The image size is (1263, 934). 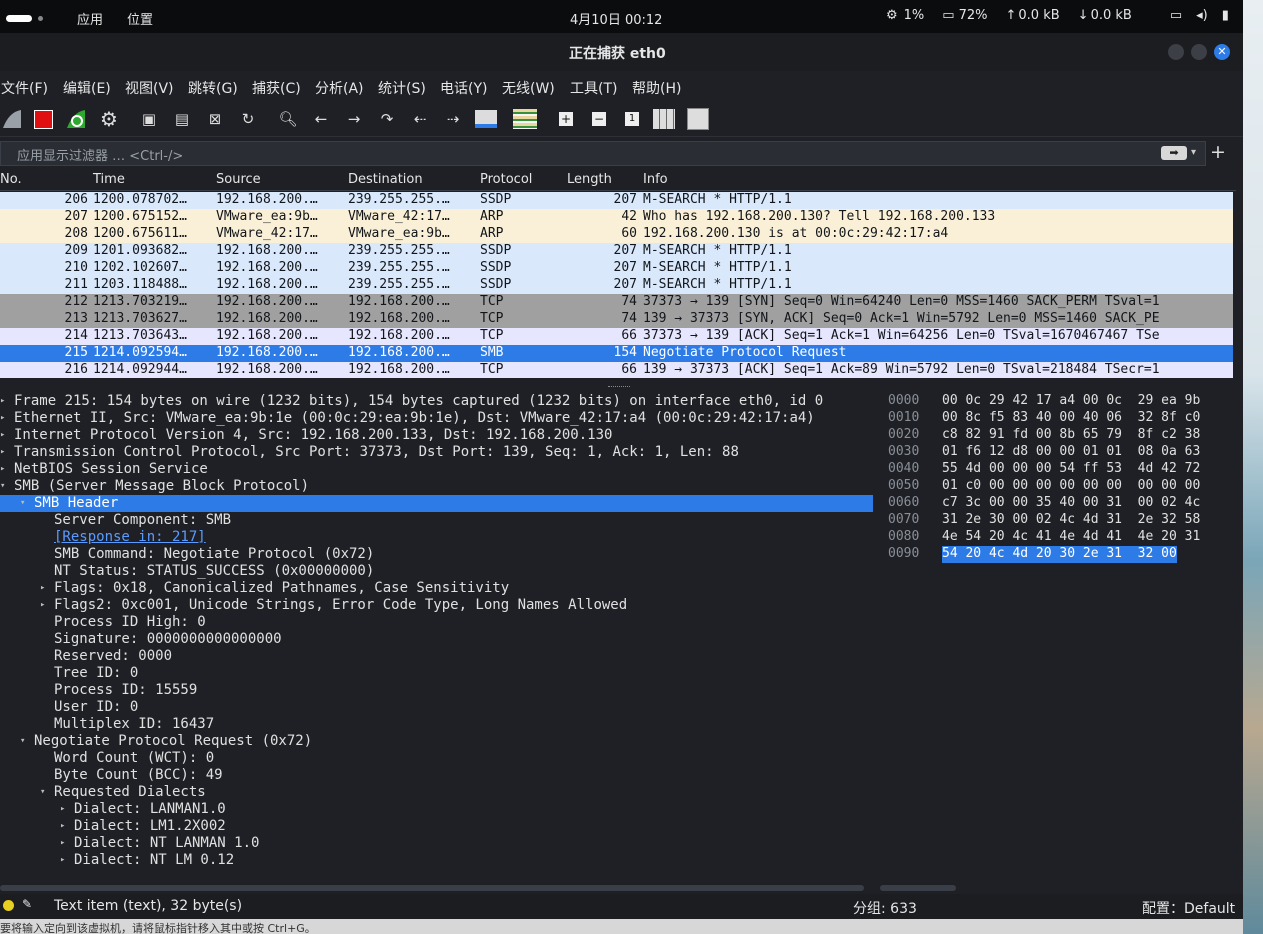 What do you see at coordinates (27, 904) in the screenshot?
I see `capture-comment-icon: ✎` at bounding box center [27, 904].